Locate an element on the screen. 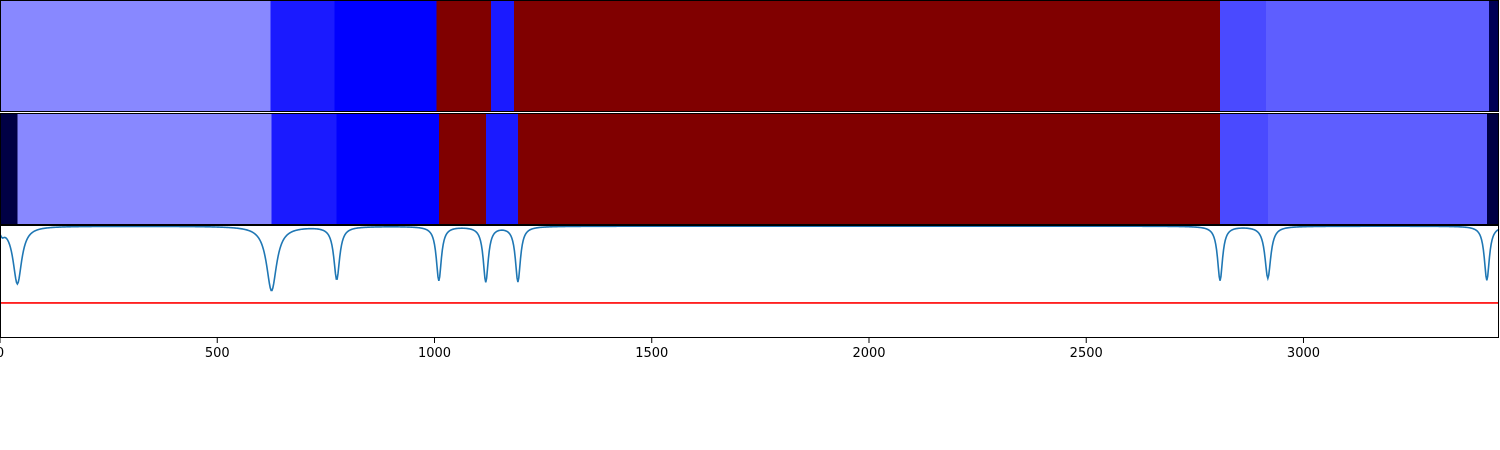 This screenshot has width=1500, height=450. x-tick-label: 500 is located at coordinates (217, 353).